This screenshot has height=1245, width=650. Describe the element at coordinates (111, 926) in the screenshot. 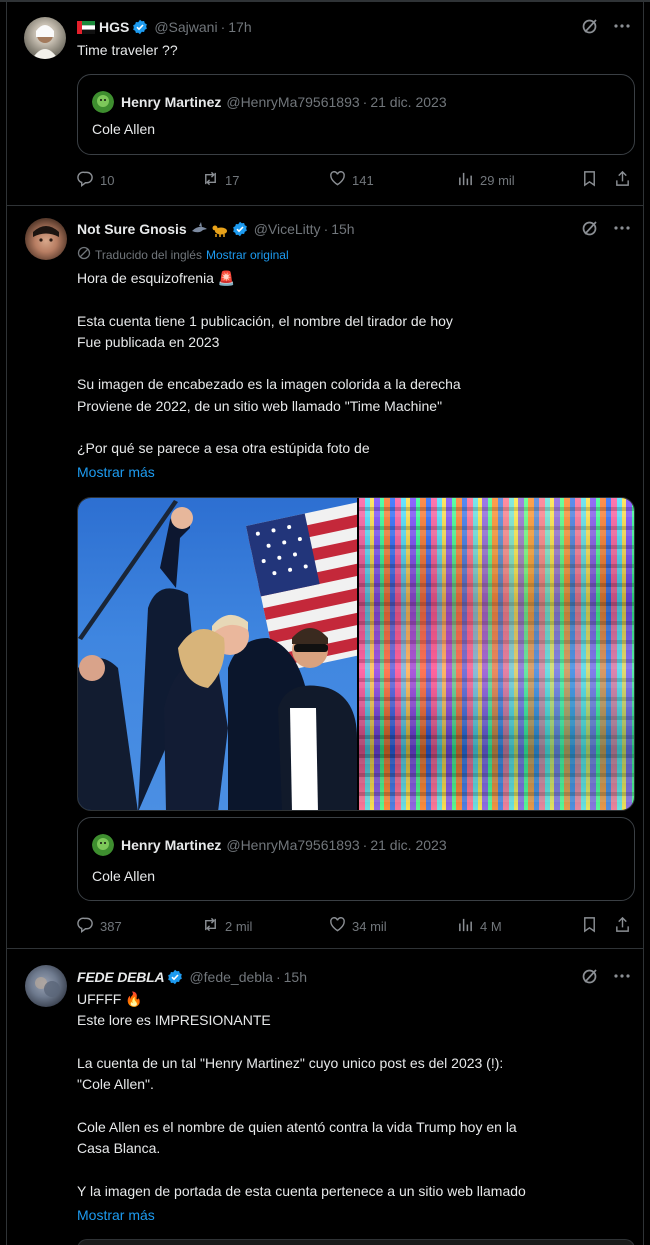

I see `reply-count: 387` at that location.